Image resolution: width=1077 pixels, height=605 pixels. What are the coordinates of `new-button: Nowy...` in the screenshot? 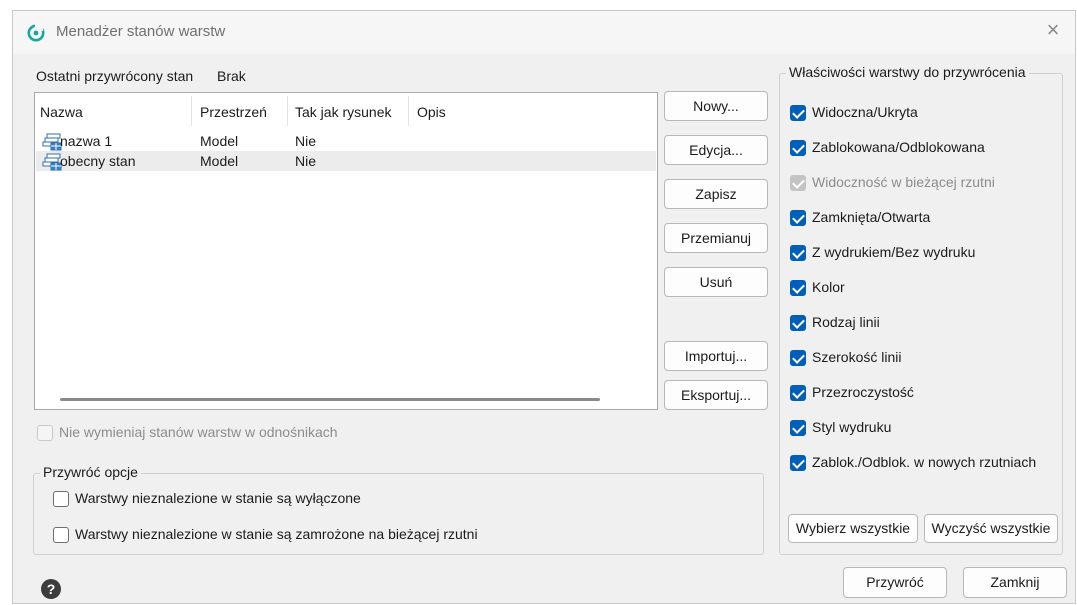 It's located at (716, 106).